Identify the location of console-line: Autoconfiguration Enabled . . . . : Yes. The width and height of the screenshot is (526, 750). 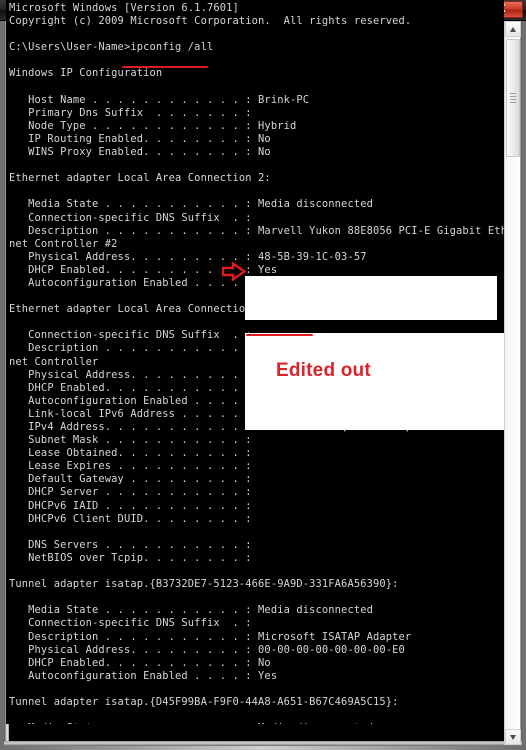
(143, 675).